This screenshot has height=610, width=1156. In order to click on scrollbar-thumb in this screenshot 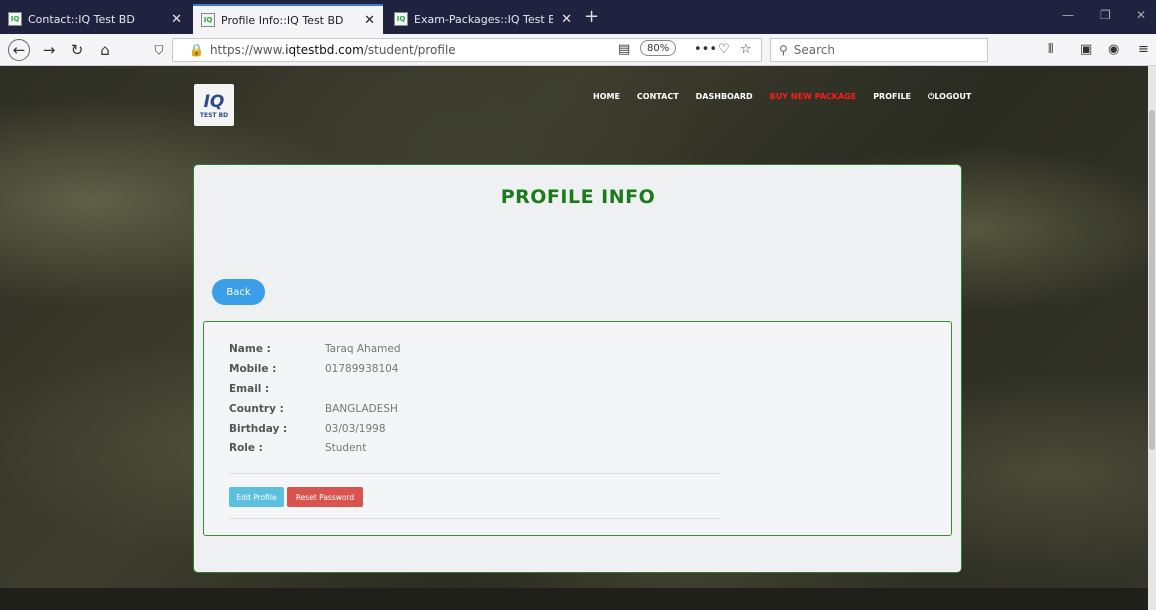, I will do `click(1152, 280)`.